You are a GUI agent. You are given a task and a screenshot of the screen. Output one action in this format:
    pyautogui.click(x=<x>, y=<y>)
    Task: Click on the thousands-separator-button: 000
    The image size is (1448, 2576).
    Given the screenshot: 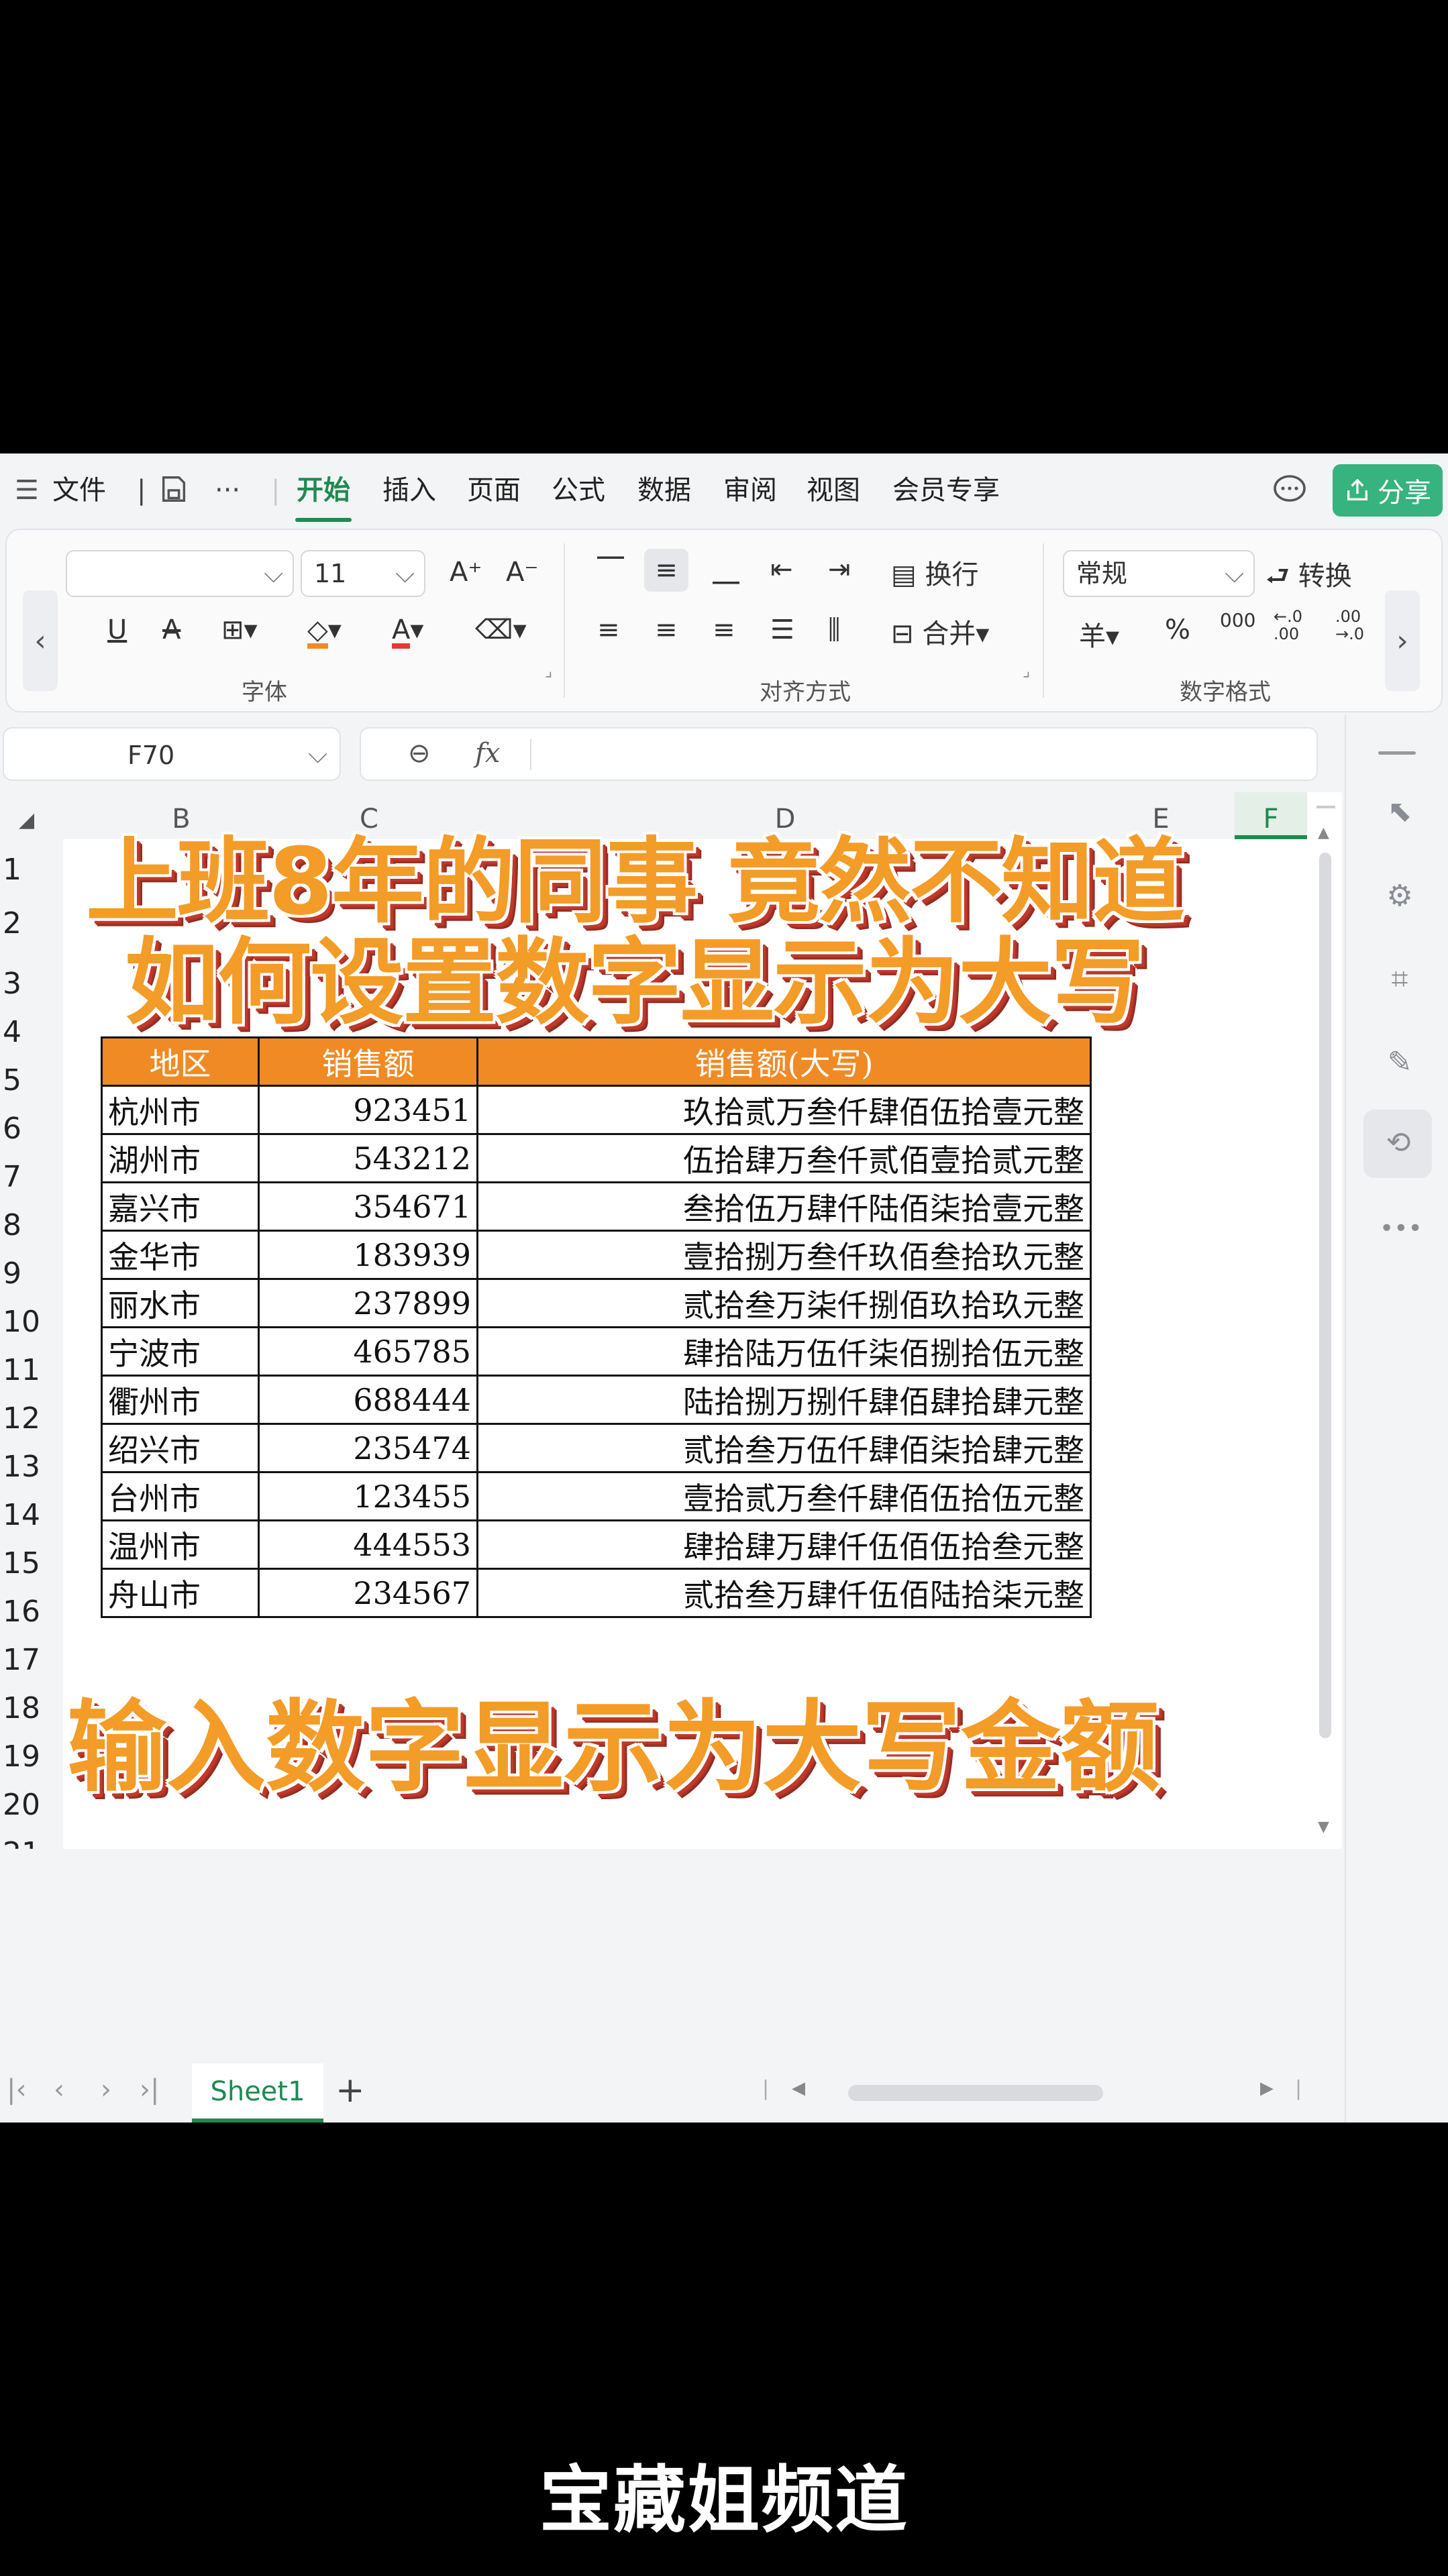 What is the action you would take?
    pyautogui.click(x=1237, y=620)
    